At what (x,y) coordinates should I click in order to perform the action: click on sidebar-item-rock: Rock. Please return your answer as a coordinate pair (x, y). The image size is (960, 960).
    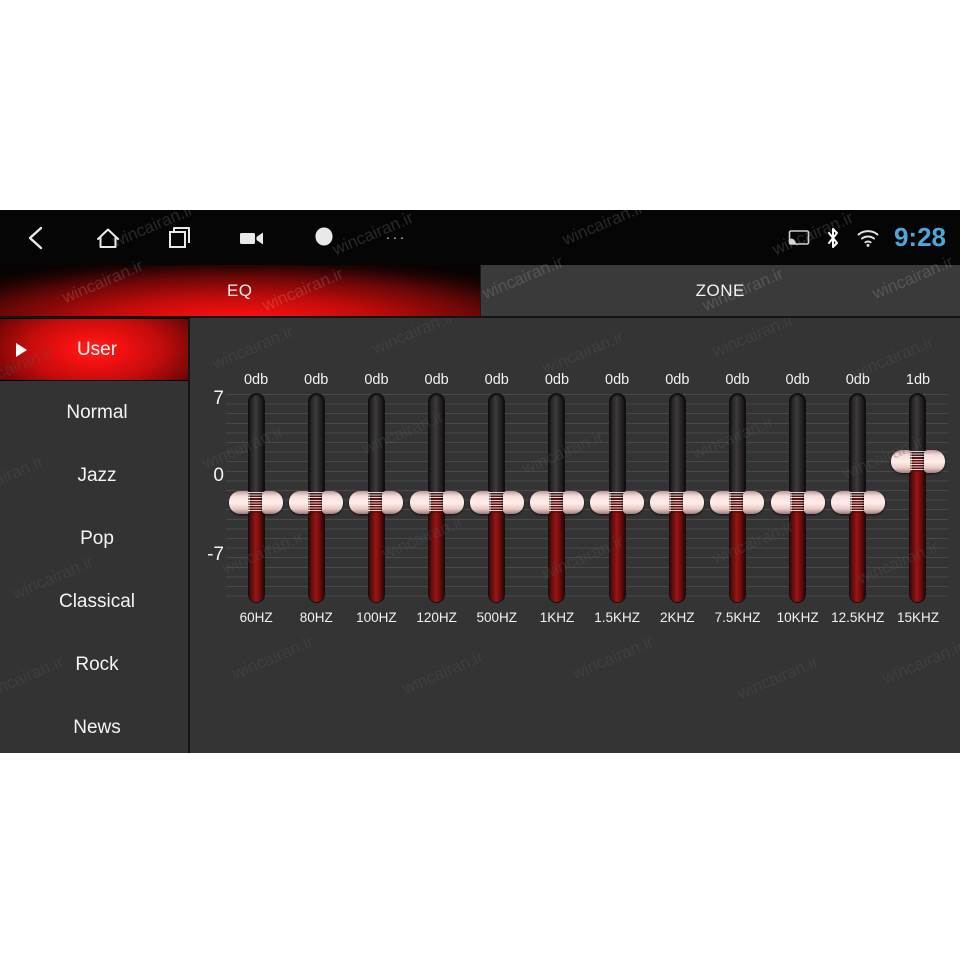
    Looking at the image, I should click on (94, 664).